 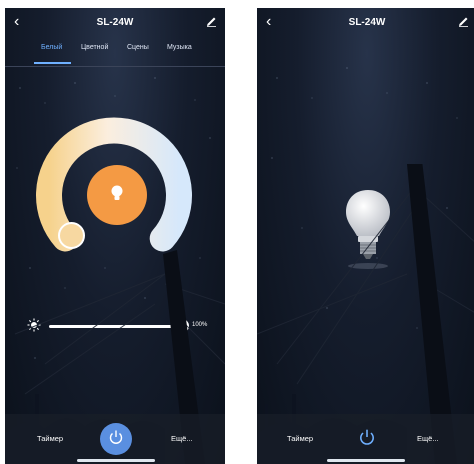 I want to click on top-bar: ‹ SL-24W, so click(x=365, y=23).